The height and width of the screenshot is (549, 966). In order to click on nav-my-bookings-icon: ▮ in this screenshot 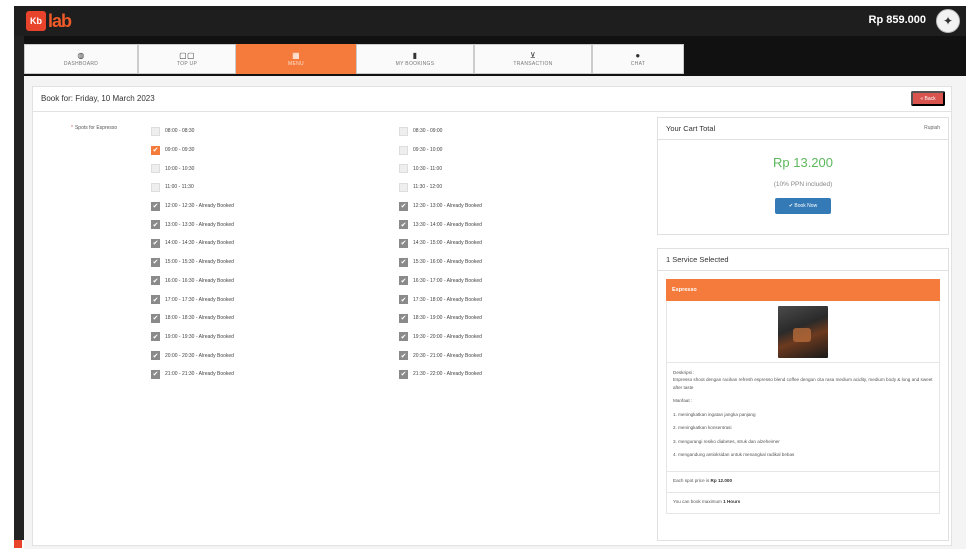, I will do `click(415, 55)`.